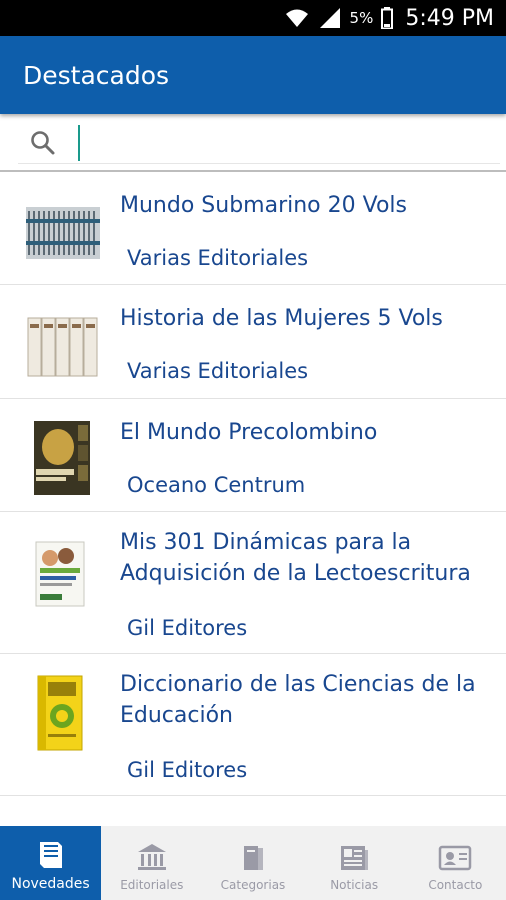 This screenshot has width=506, height=900. Describe the element at coordinates (253, 455) in the screenshot. I see `list-item: El Mundo Precolombino Oceano Centrum` at that location.